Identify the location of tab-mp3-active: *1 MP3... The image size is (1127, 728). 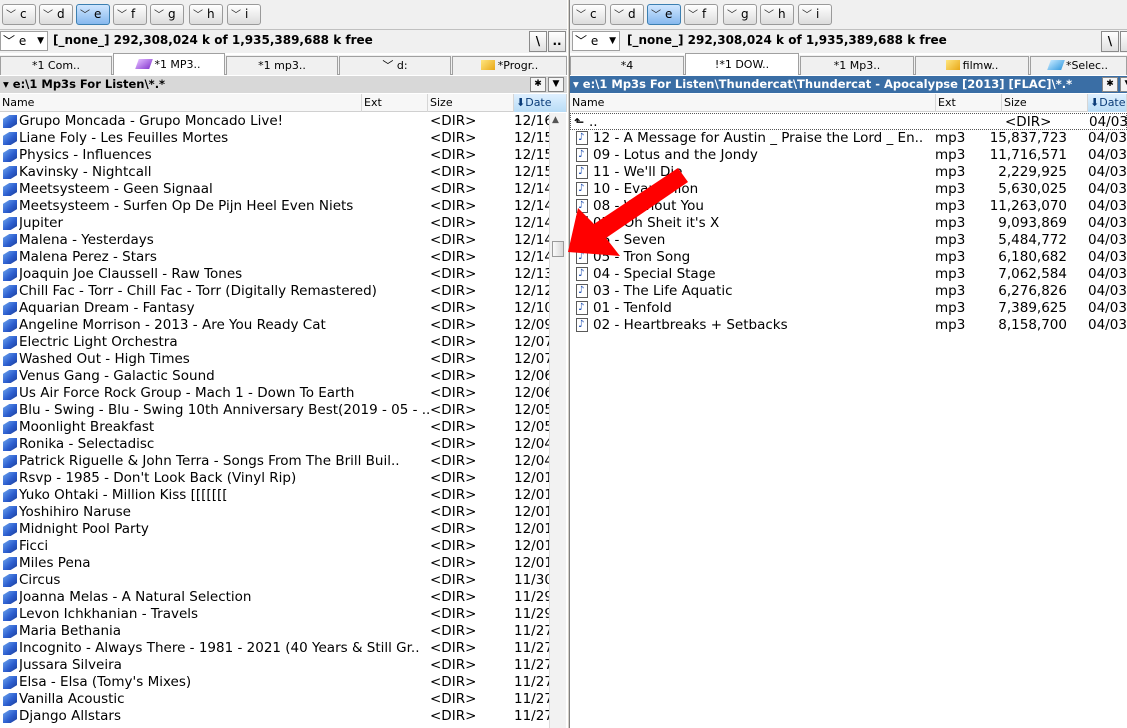
(169, 64).